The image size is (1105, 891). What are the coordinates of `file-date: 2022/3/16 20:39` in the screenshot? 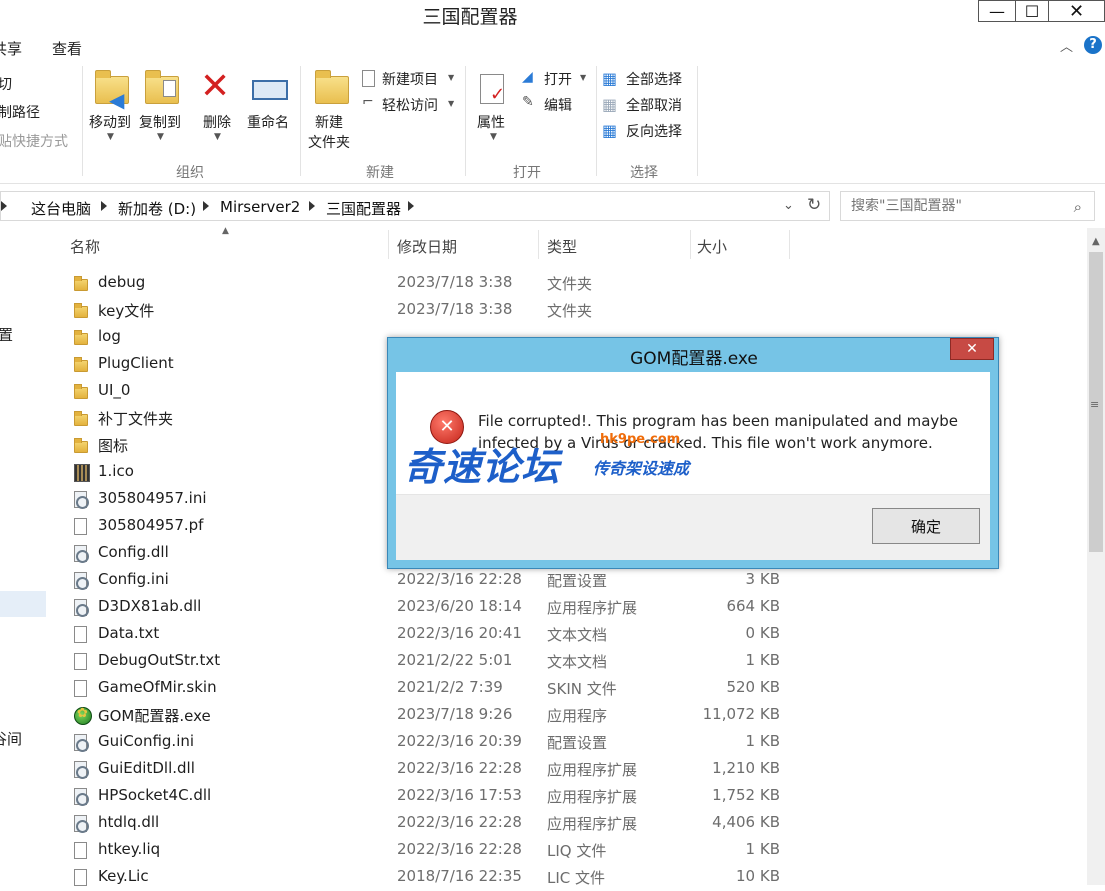 It's located at (459, 741).